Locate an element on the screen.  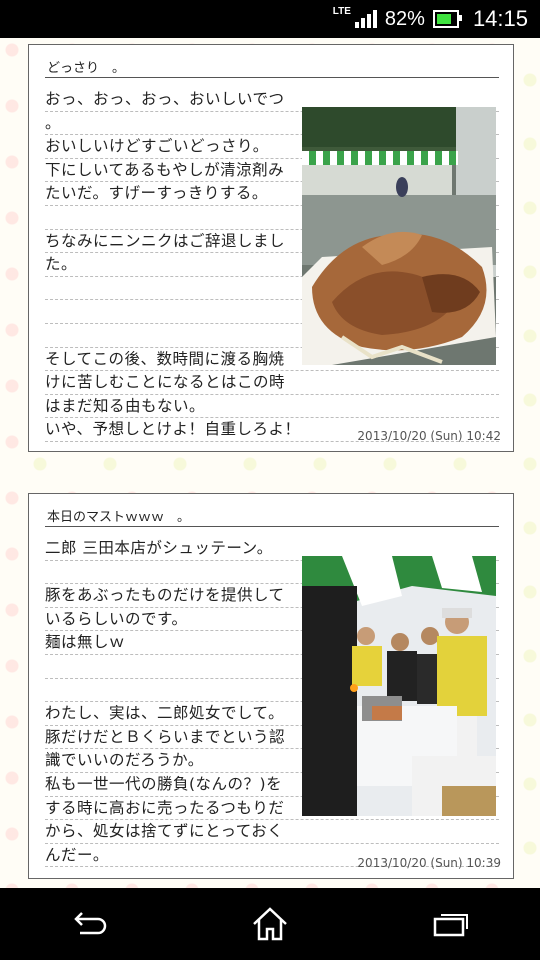
post-photo-grilled-pork is located at coordinates (399, 236).